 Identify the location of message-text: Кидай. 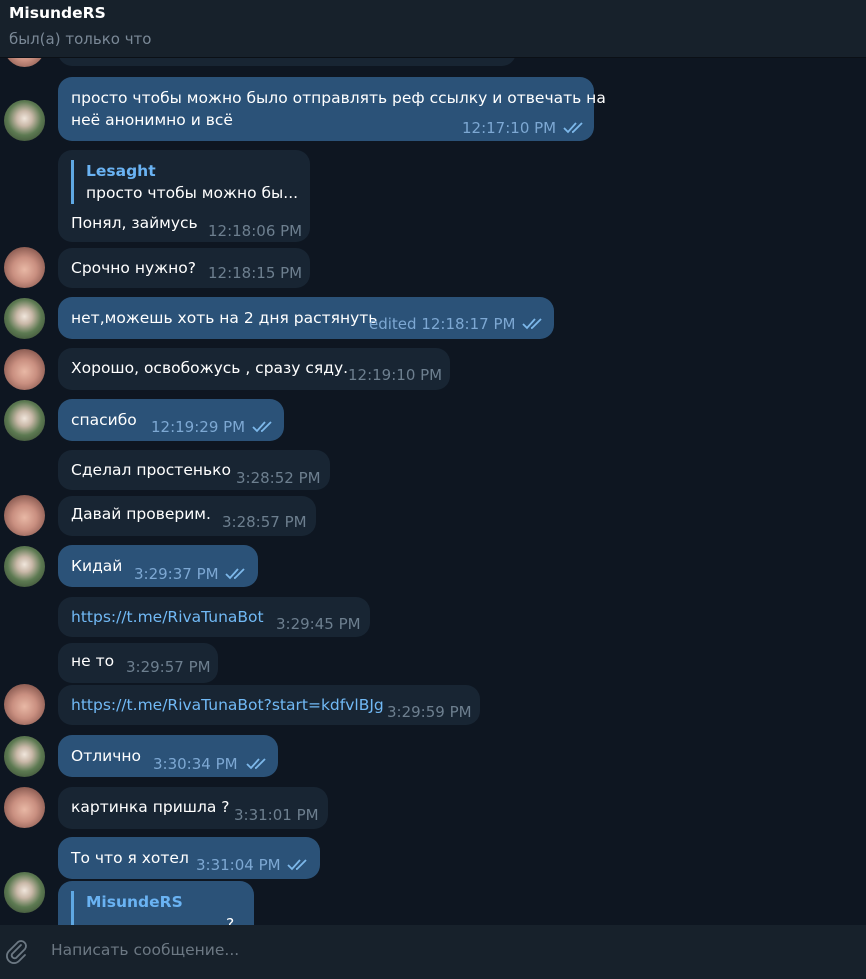
(97, 566).